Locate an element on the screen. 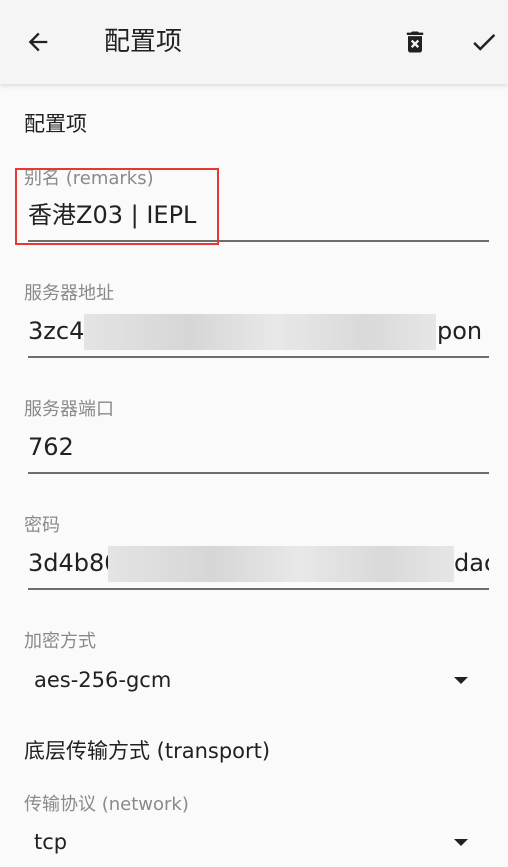 The width and height of the screenshot is (508, 867). back-button is located at coordinates (38, 42).